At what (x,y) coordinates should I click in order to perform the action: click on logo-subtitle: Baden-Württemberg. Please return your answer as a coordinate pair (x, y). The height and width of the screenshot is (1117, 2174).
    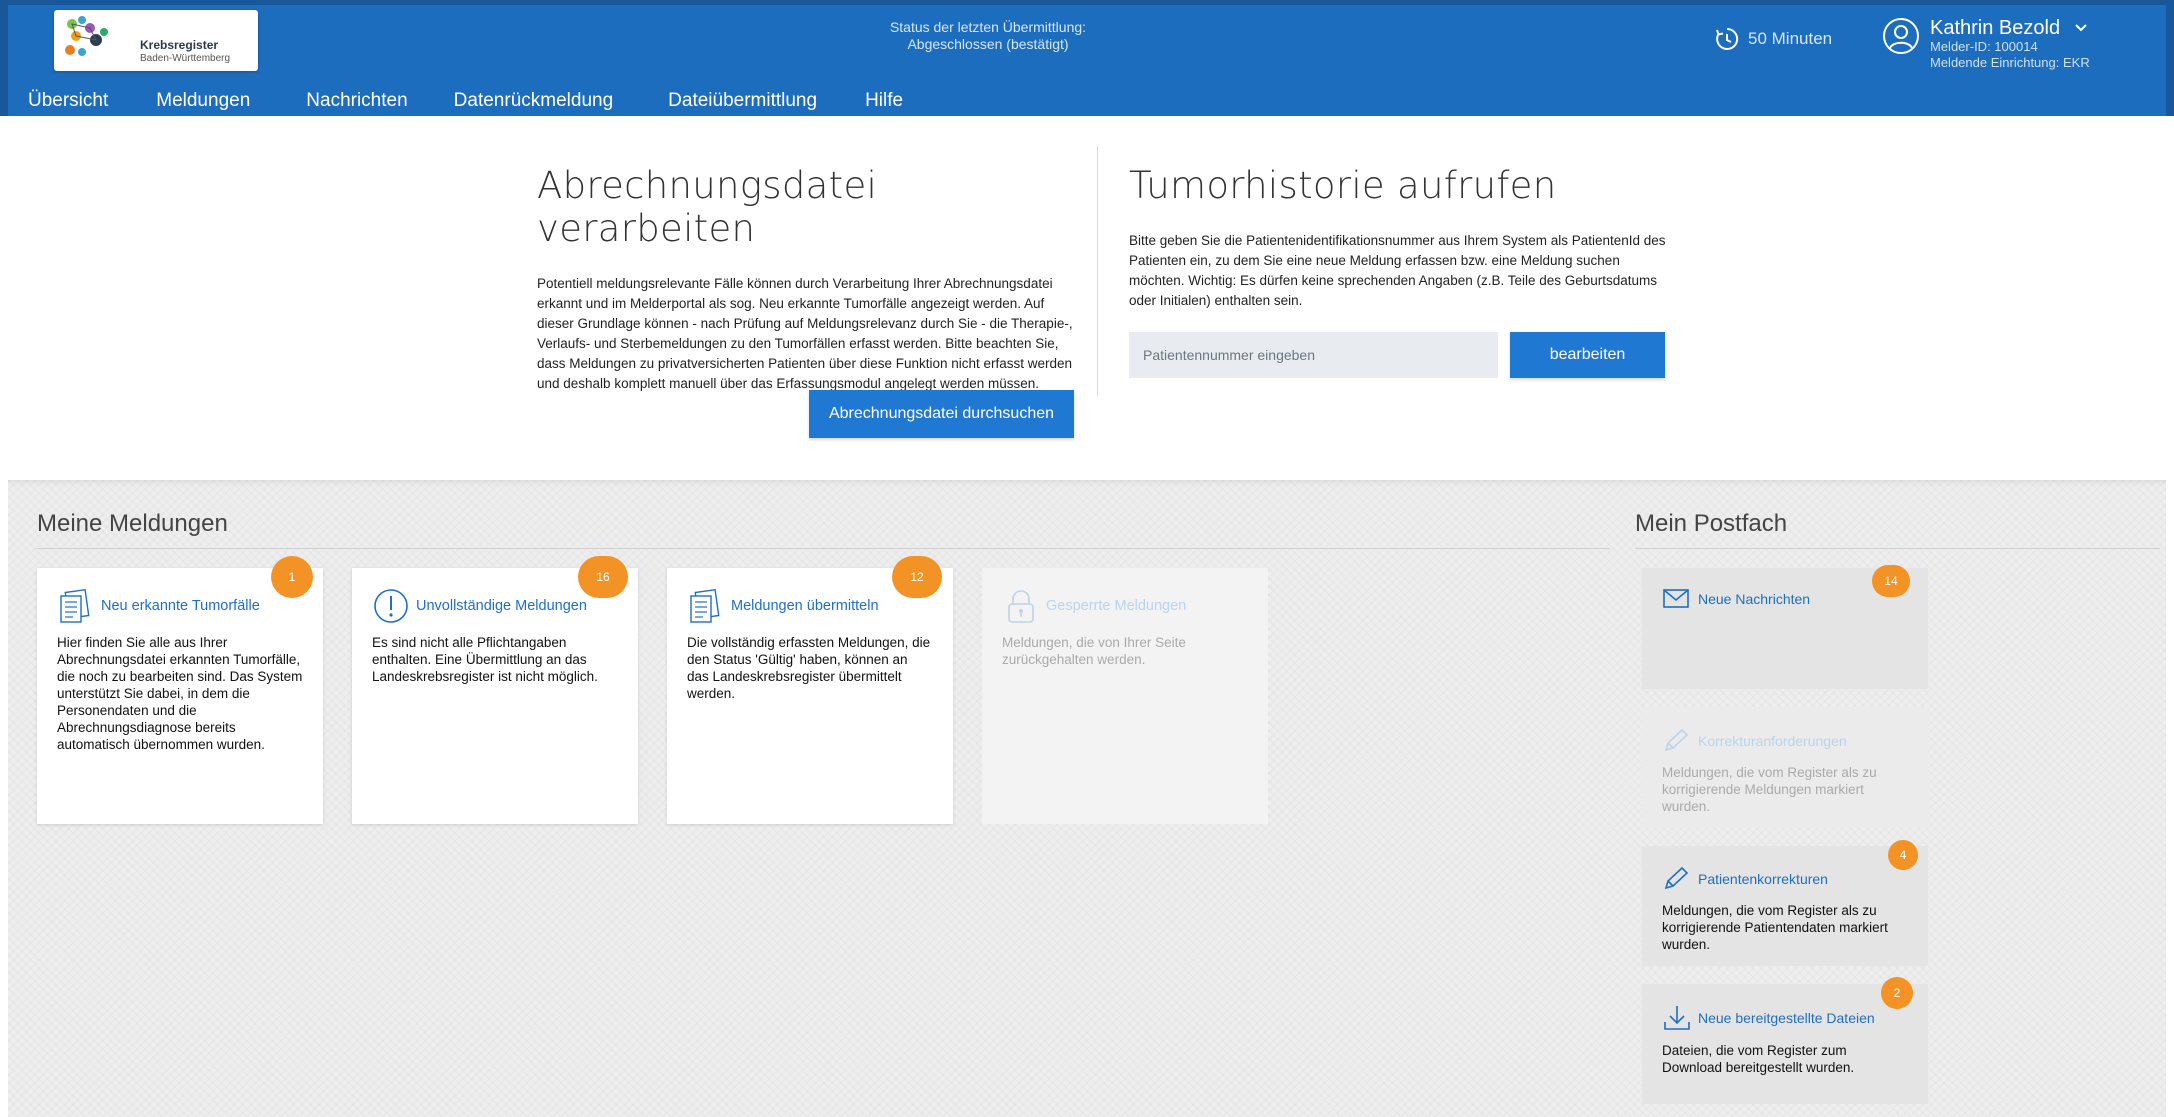
    Looking at the image, I should click on (185, 58).